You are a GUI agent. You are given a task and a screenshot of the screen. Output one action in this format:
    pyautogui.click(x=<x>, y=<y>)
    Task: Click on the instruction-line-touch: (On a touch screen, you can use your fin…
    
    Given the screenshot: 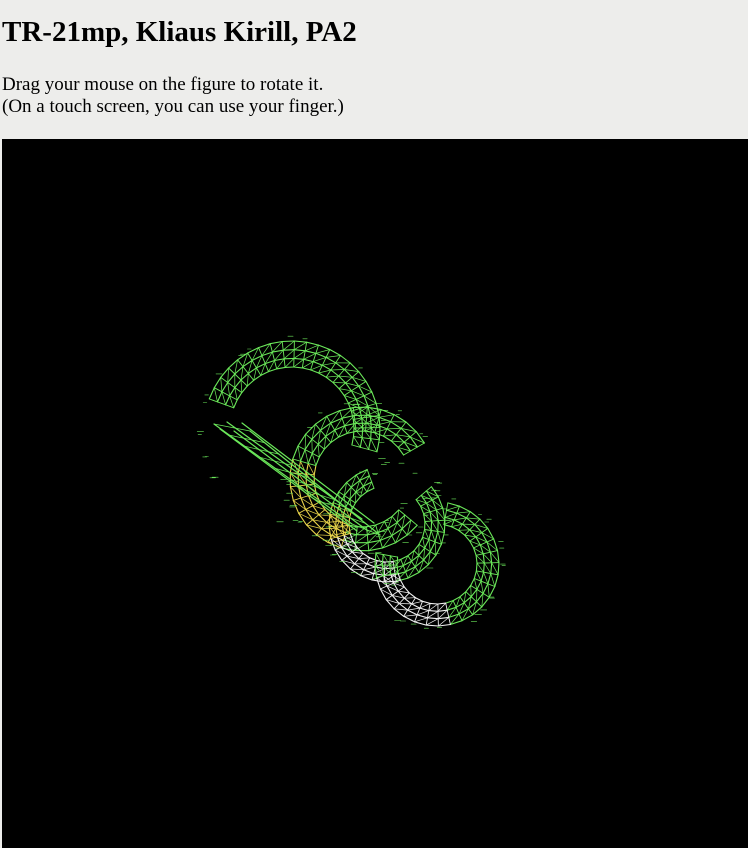 What is the action you would take?
    pyautogui.click(x=173, y=106)
    